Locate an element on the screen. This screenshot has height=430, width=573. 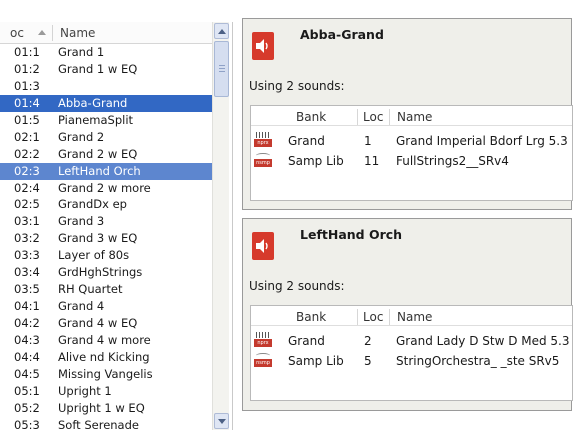
column-header-loc: oc is located at coordinates (17, 33).